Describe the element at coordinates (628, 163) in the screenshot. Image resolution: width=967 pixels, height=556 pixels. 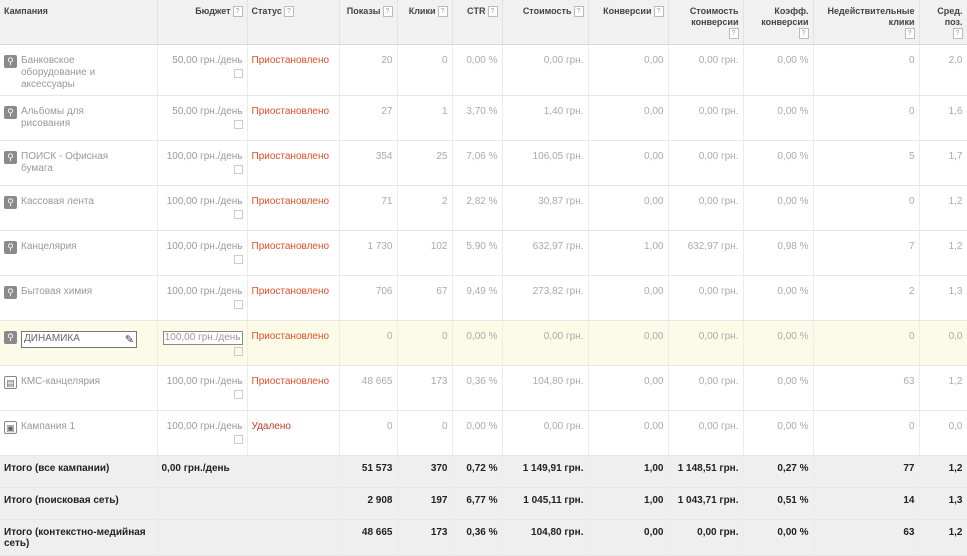
I see `metric-conversions: 0,00` at that location.